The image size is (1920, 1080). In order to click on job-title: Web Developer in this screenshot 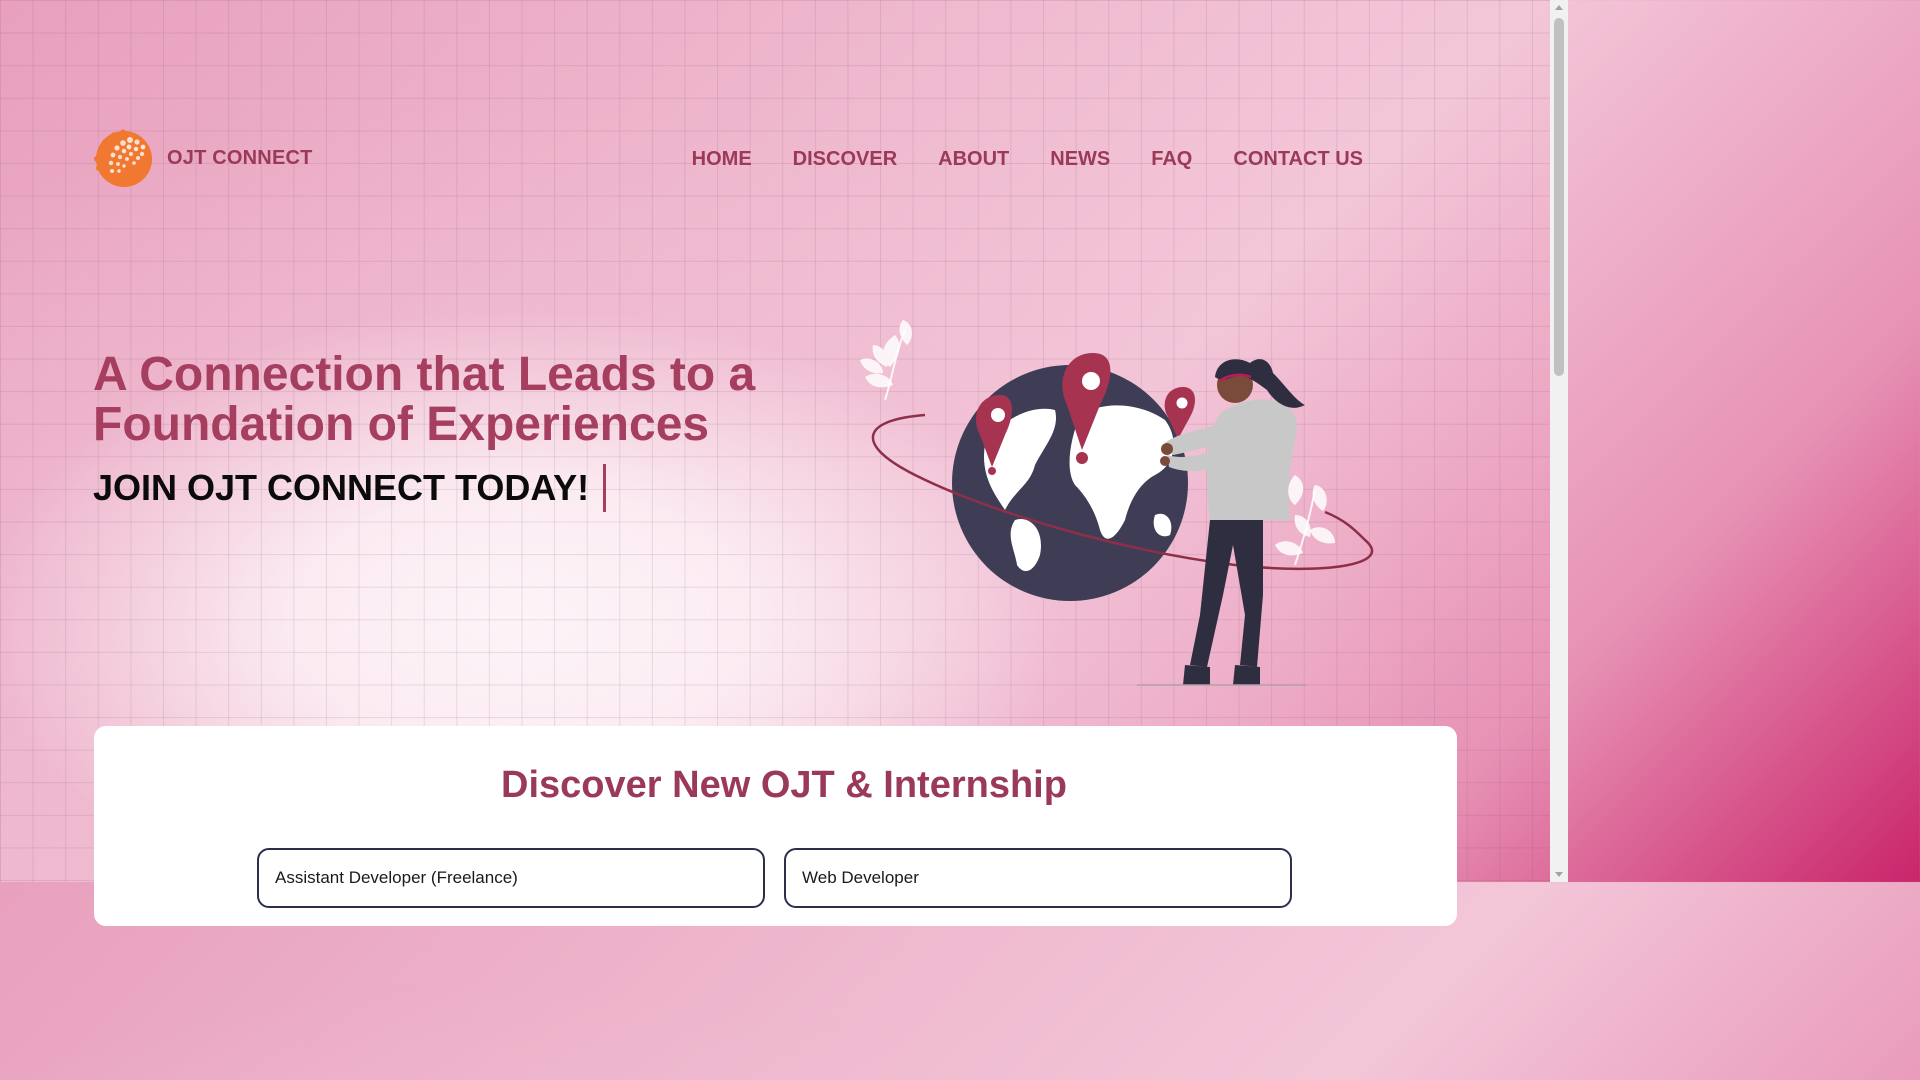, I will do `click(860, 877)`.